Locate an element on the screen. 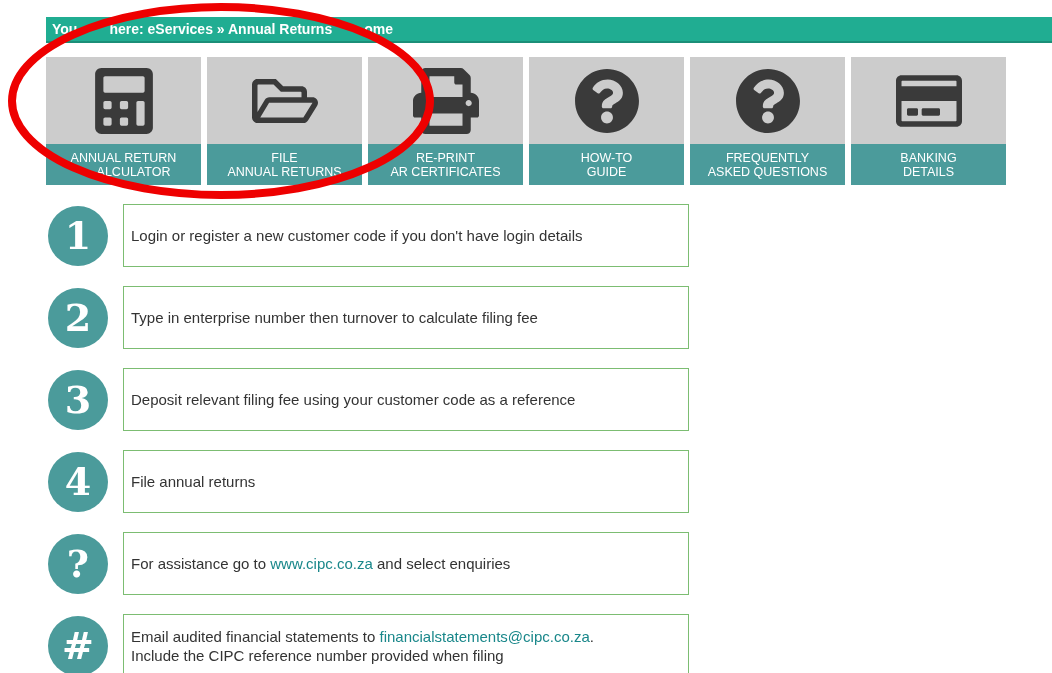  step-text: Login or register a new customer code if you don't have login details is located at coordinates (357, 235).